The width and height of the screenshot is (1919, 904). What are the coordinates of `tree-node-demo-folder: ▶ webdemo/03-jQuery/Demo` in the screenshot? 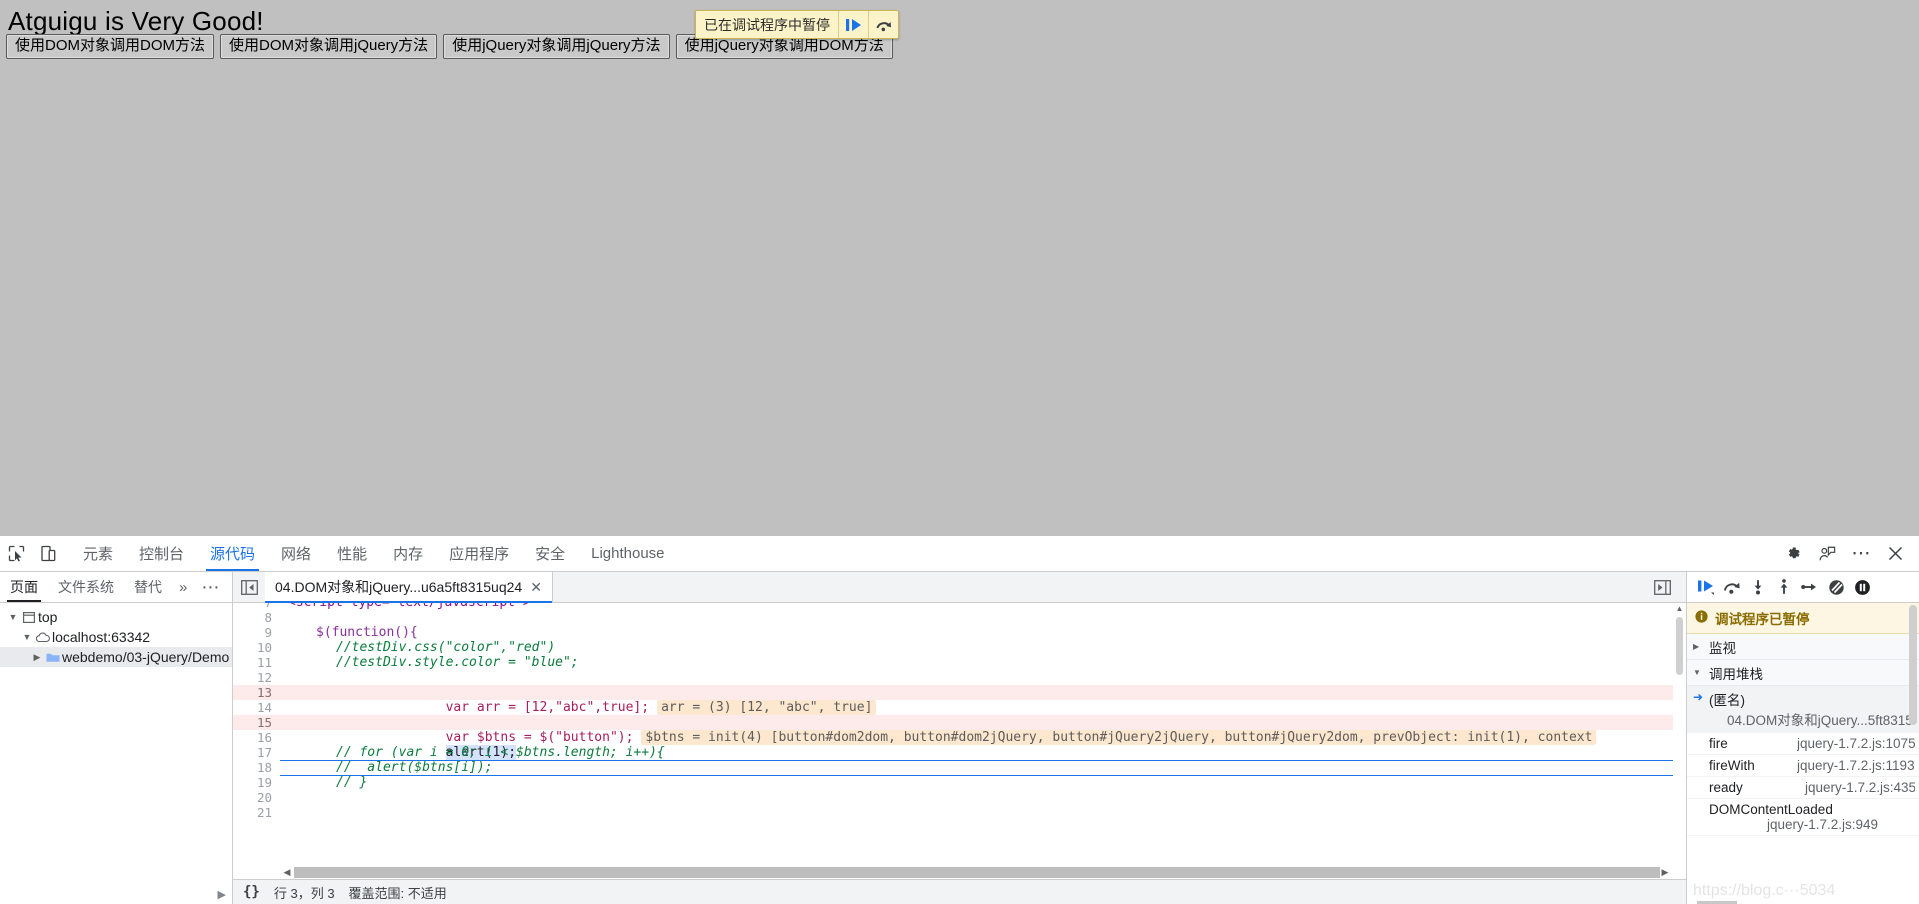 It's located at (116, 657).